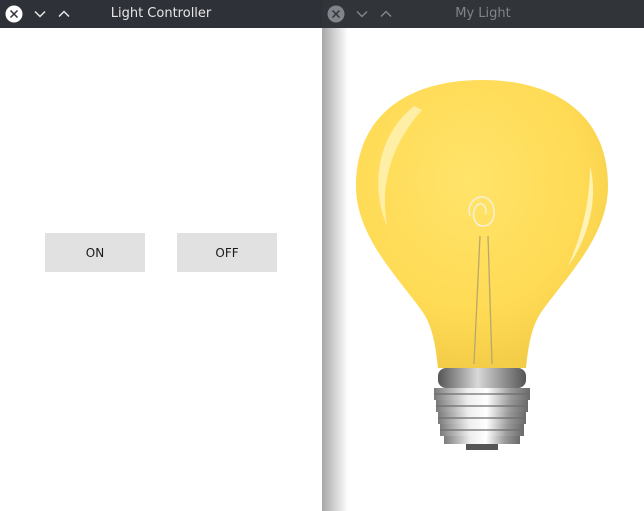 This screenshot has width=644, height=511. I want to click on window-title: My Light, so click(483, 13).